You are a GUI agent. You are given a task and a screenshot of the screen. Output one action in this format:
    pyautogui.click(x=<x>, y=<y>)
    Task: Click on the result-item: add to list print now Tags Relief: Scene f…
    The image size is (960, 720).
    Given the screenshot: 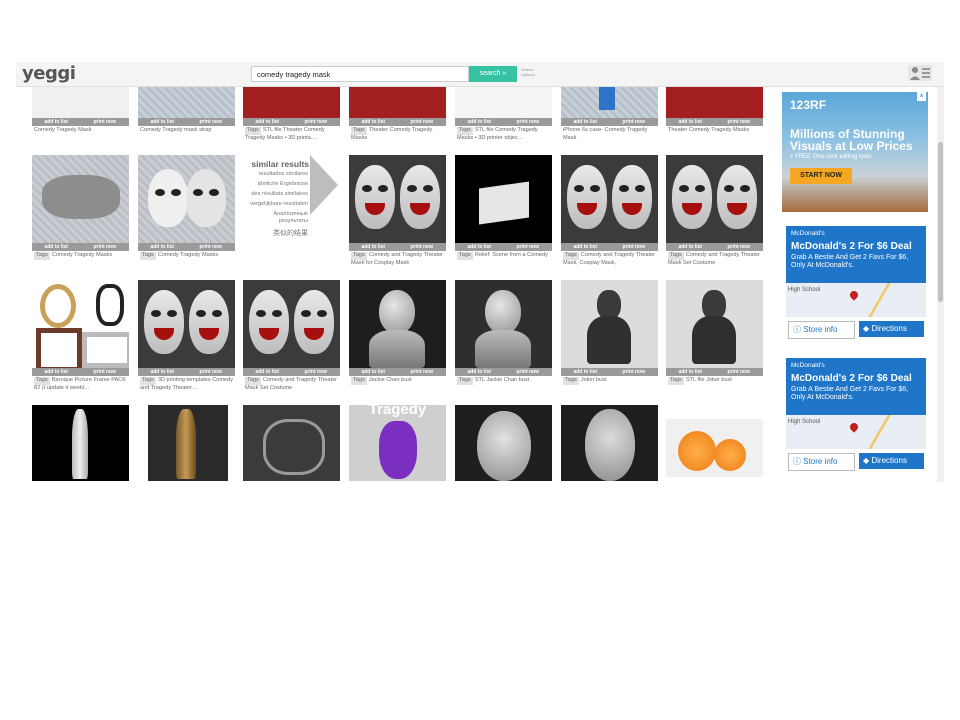 What is the action you would take?
    pyautogui.click(x=503, y=207)
    